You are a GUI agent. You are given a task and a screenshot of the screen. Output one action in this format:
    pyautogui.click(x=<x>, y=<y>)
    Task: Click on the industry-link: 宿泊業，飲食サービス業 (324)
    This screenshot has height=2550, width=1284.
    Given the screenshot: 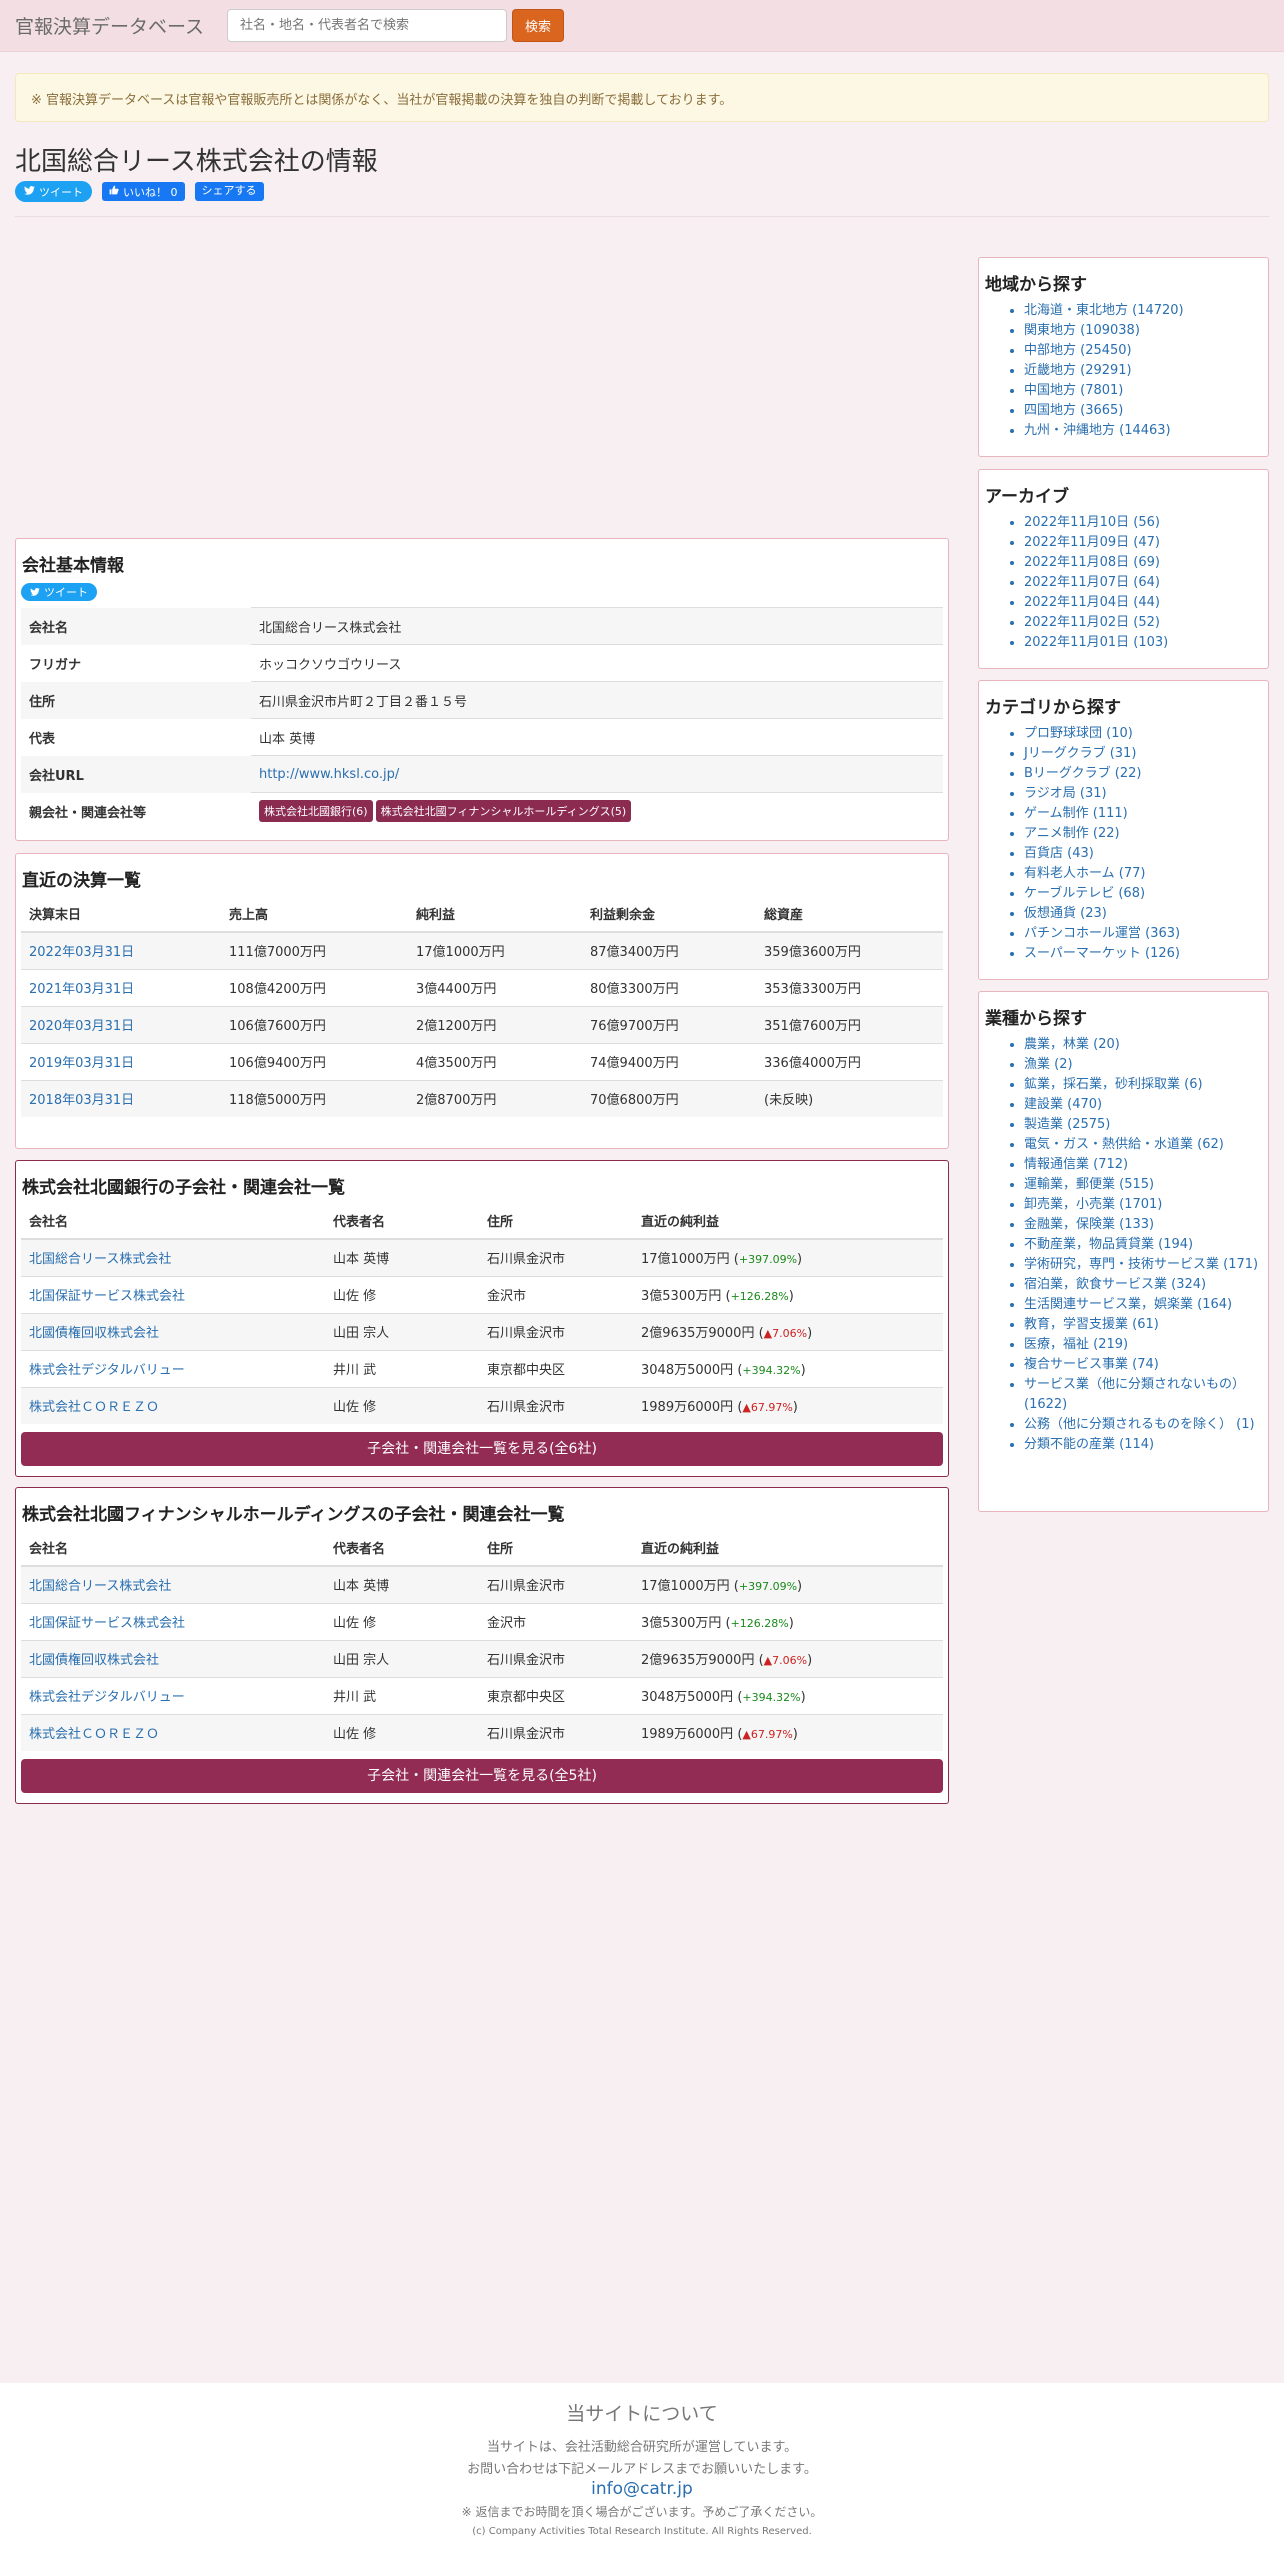 What is the action you would take?
    pyautogui.click(x=1115, y=1284)
    